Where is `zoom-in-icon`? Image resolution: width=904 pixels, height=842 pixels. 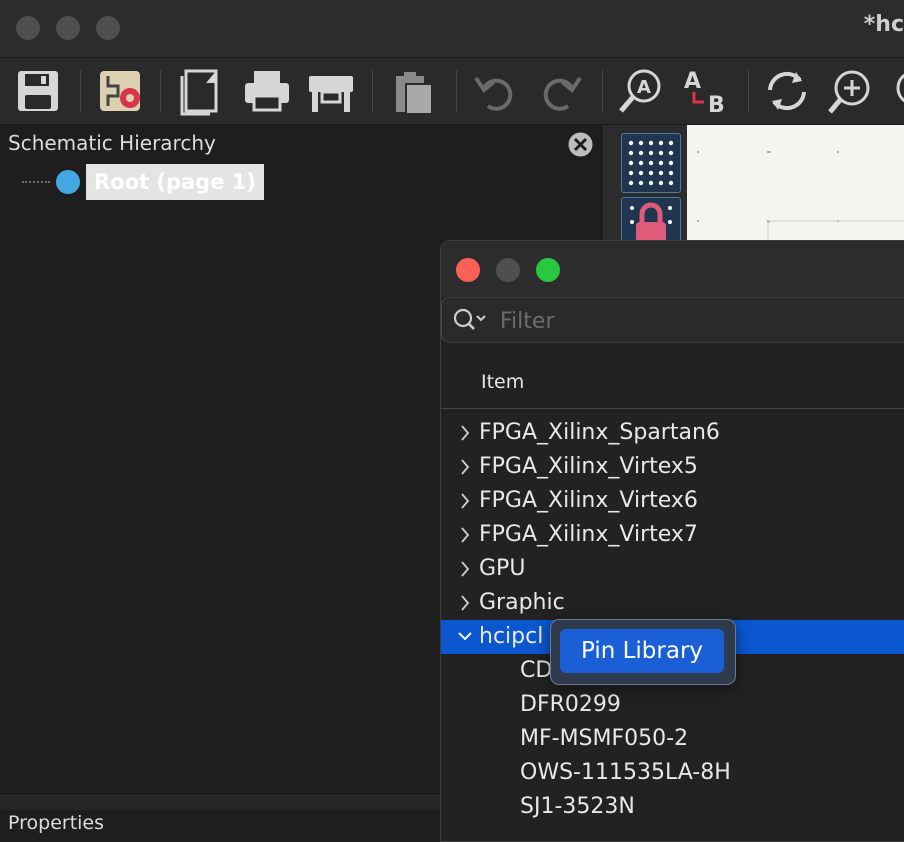
zoom-in-icon is located at coordinates (851, 91).